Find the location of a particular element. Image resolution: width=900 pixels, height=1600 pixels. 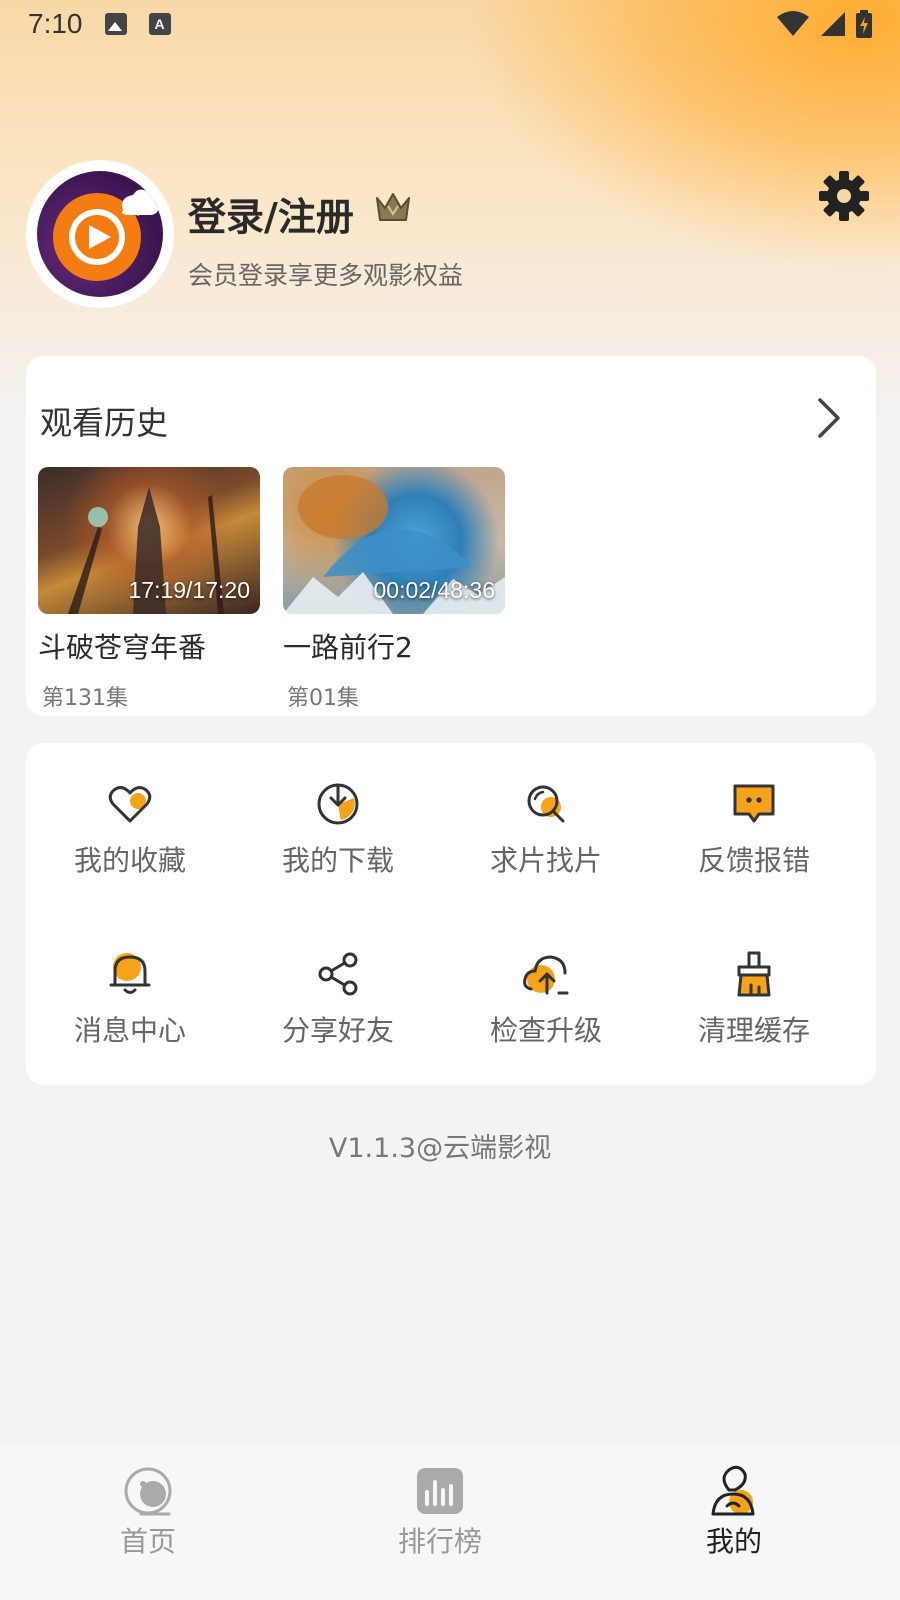

home-icon is located at coordinates (148, 1491).